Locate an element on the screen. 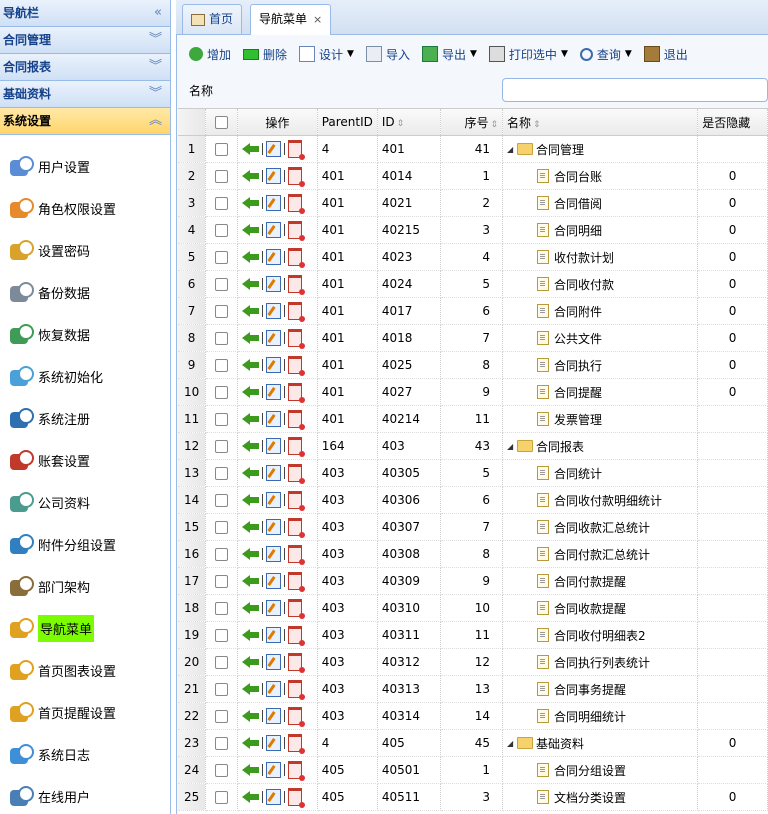 Image resolution: width=768 pixels, height=814 pixels. sidebar-item-15: 在线用户 is located at coordinates (85, 794).